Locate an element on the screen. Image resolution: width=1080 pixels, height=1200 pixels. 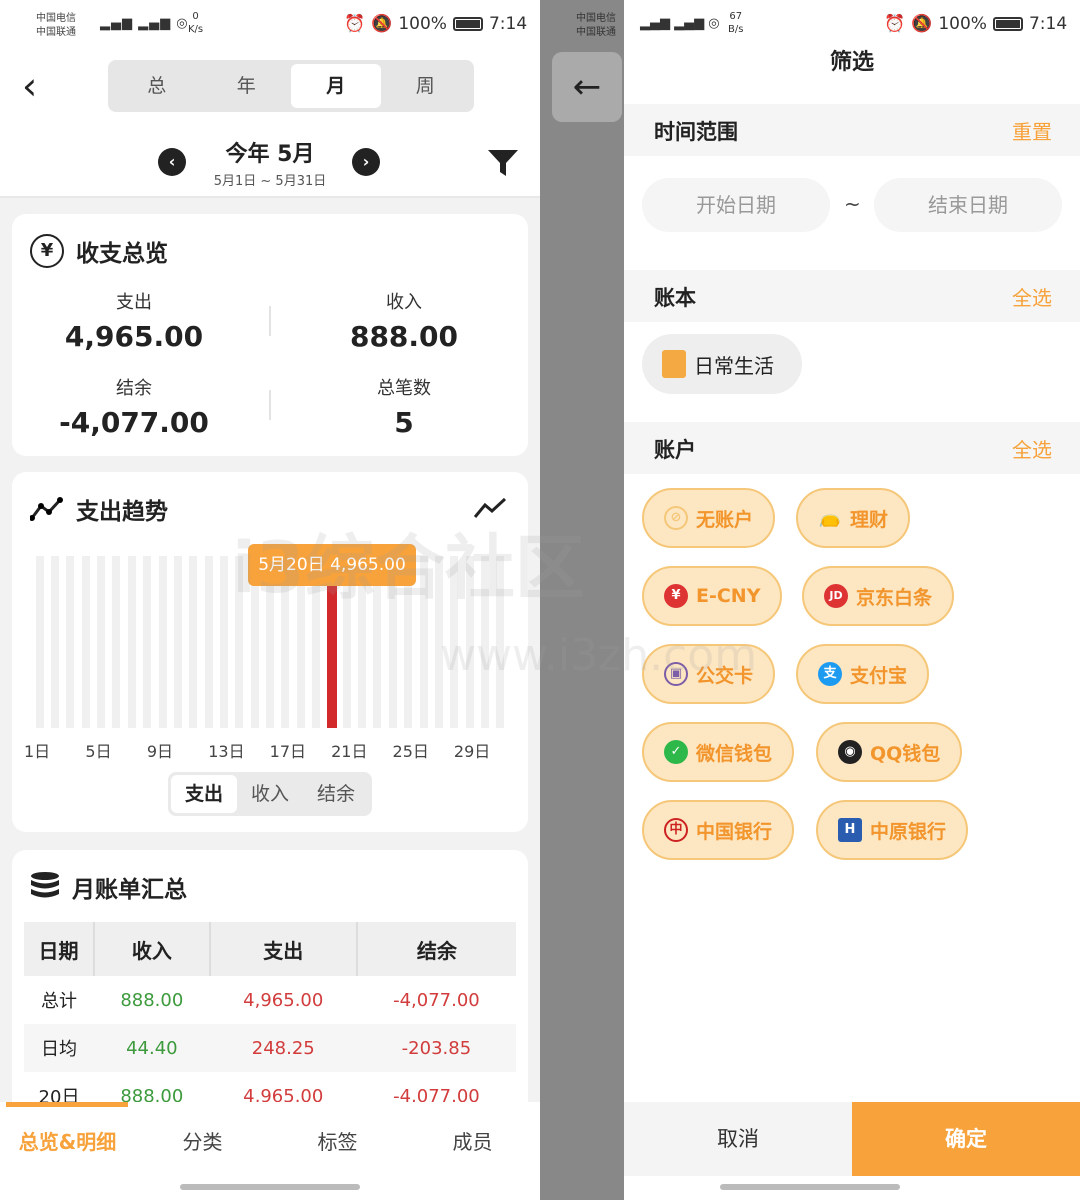
tab-total: 总 is located at coordinates (157, 86).